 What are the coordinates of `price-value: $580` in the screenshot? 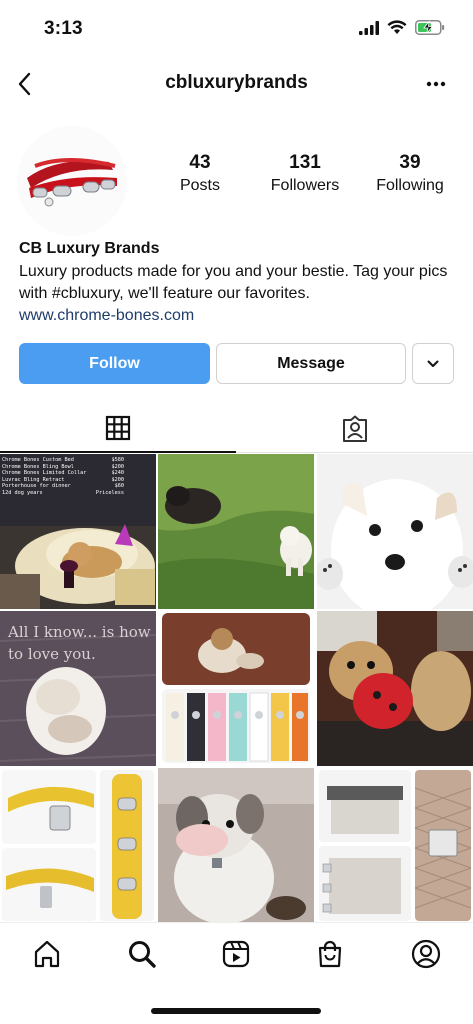 It's located at (118, 460).